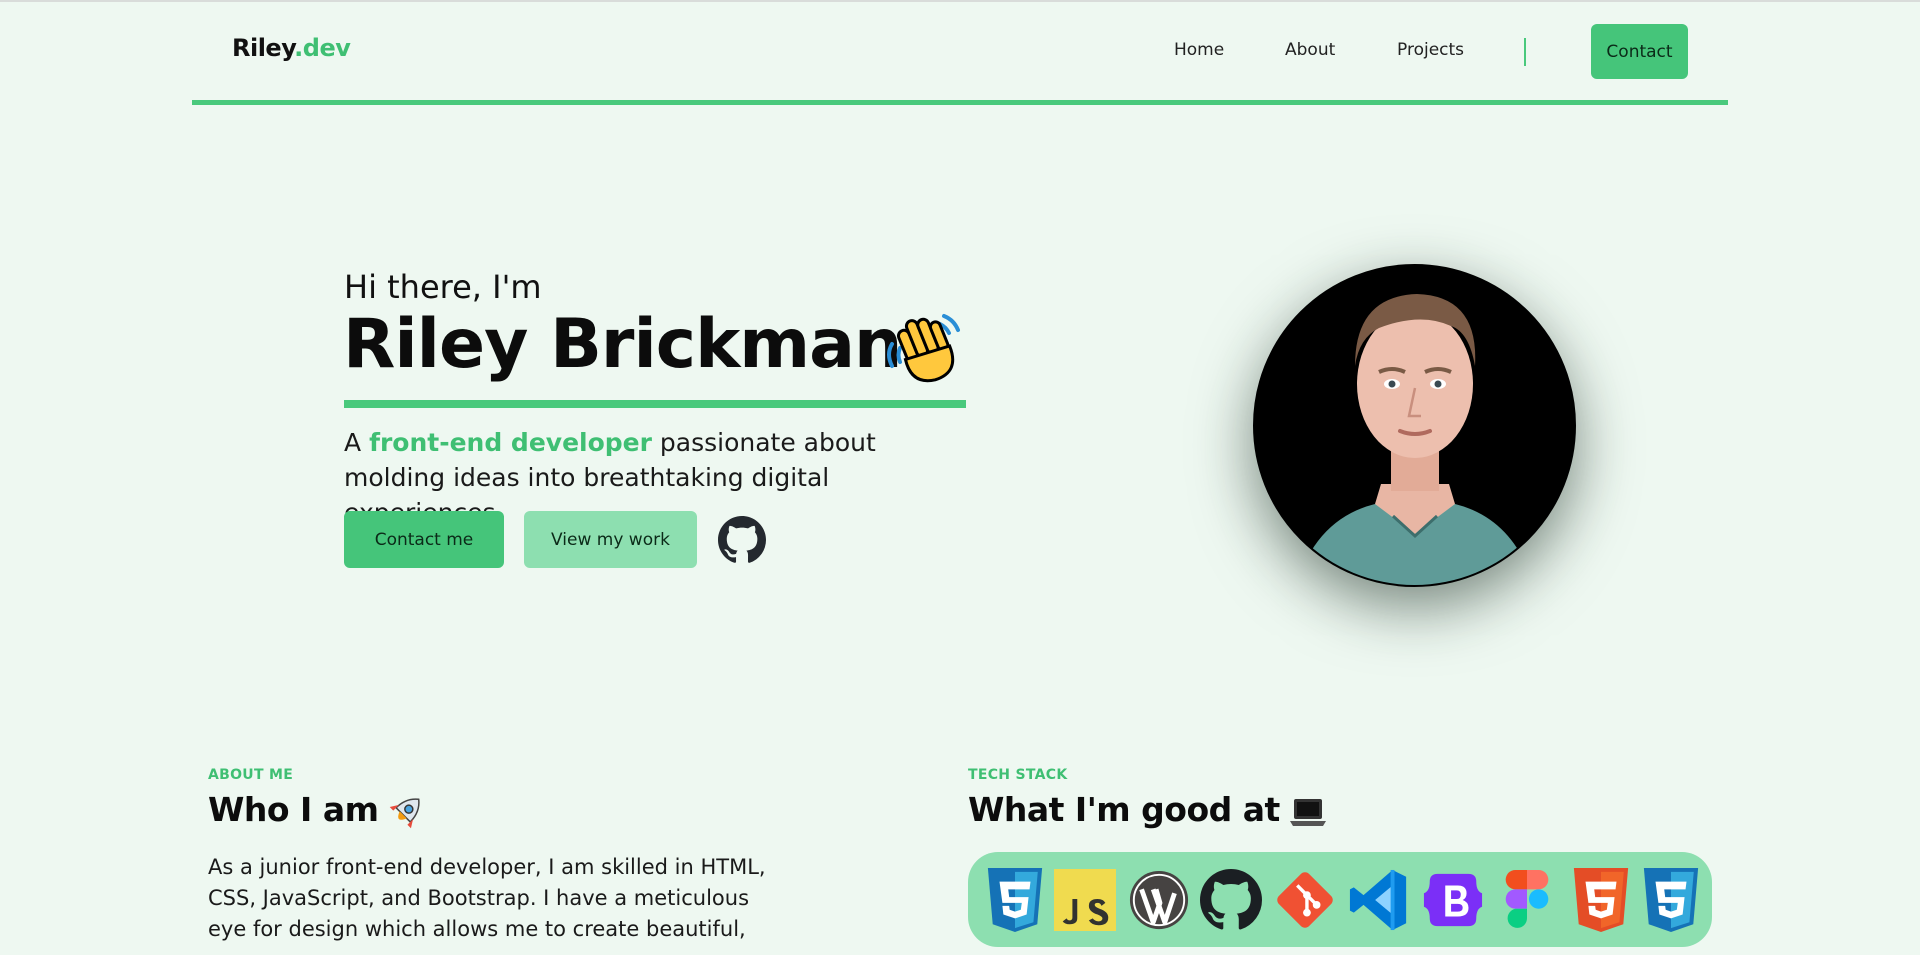 The image size is (1920, 955). Describe the element at coordinates (322, 48) in the screenshot. I see `logo-accent-text: .dev` at that location.